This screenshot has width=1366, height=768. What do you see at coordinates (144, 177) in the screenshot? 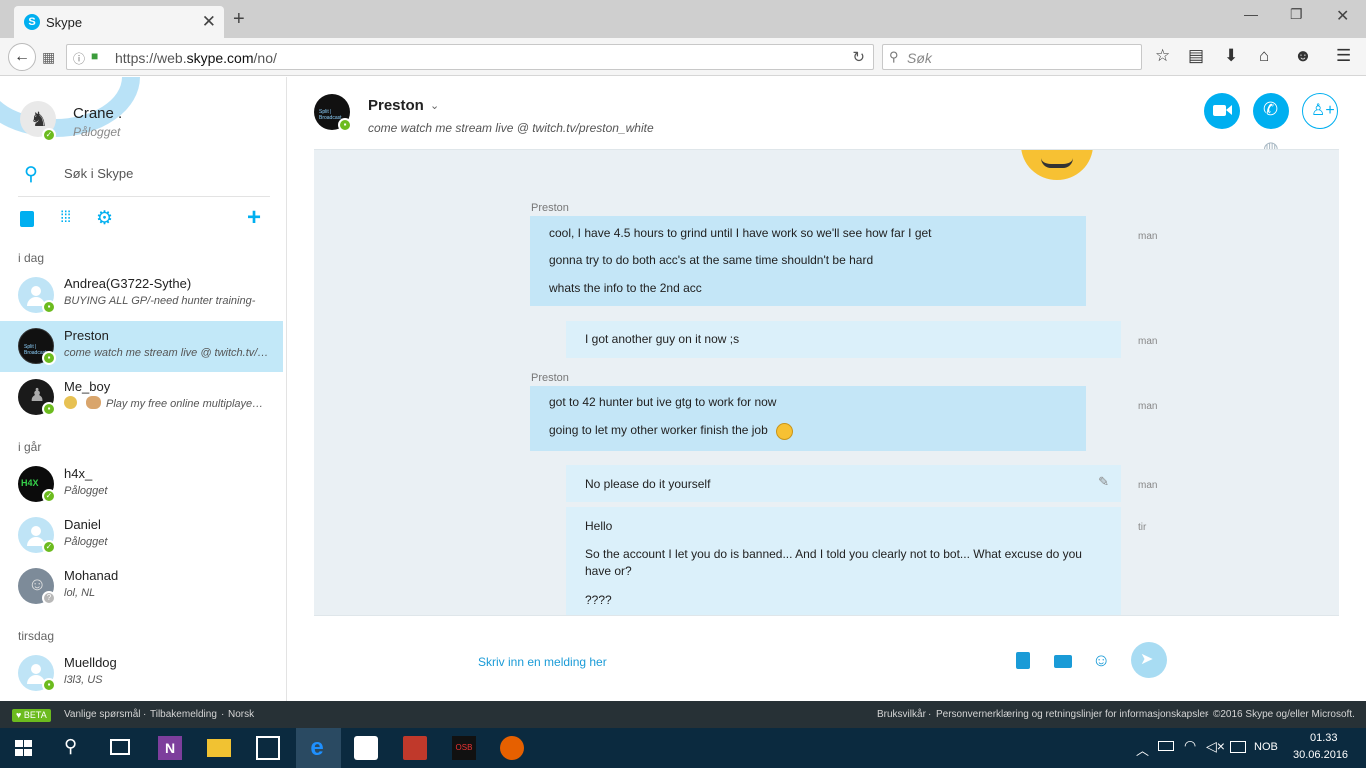
I see `skype-search: ⚲ Søk i Skype` at bounding box center [144, 177].